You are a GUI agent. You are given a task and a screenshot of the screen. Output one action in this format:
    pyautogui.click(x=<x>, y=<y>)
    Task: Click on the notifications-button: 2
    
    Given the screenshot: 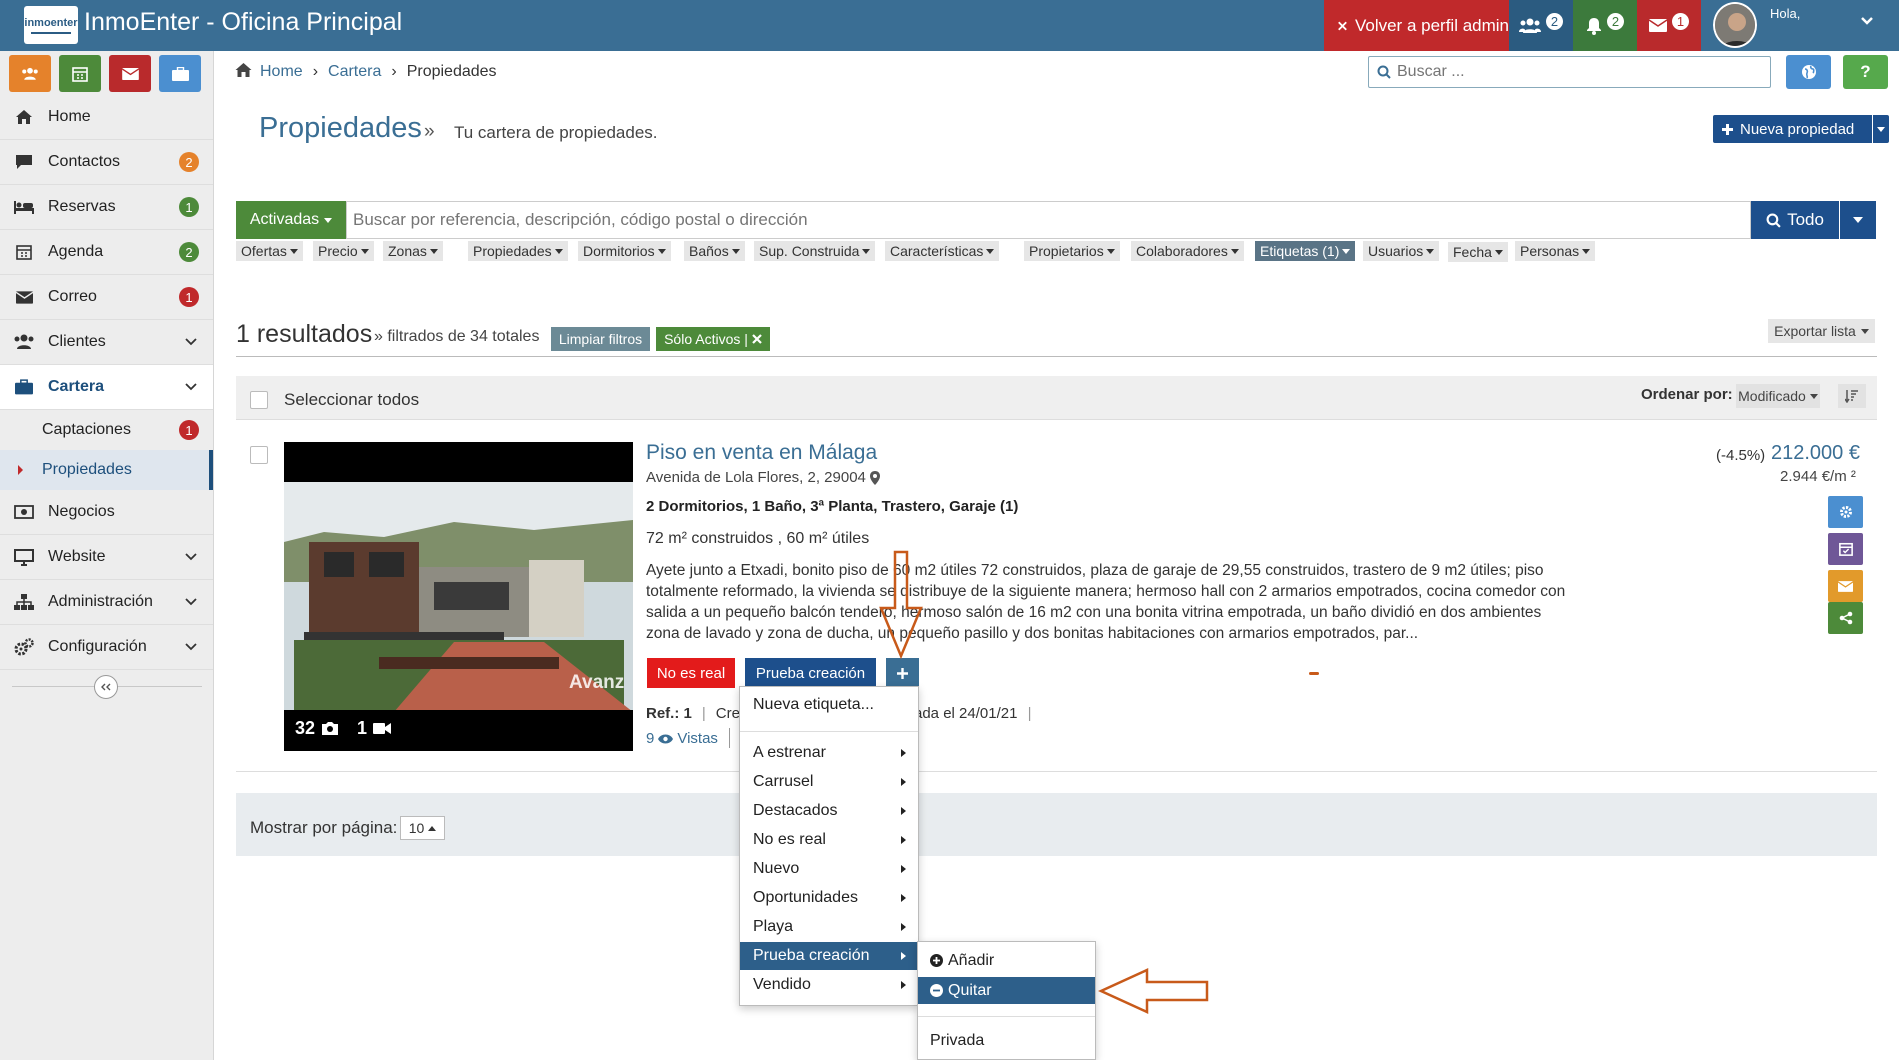 What is the action you would take?
    pyautogui.click(x=1605, y=25)
    